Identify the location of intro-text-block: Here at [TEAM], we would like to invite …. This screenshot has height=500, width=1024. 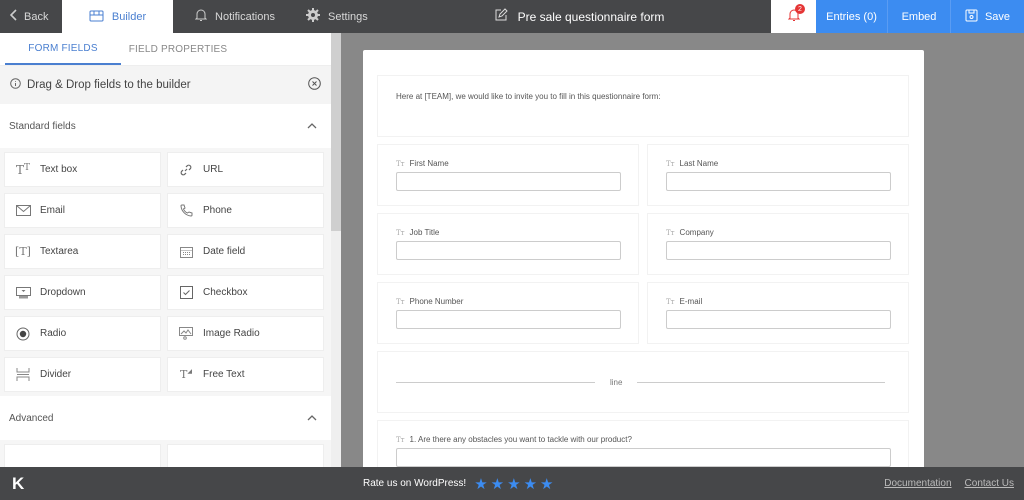
(643, 106).